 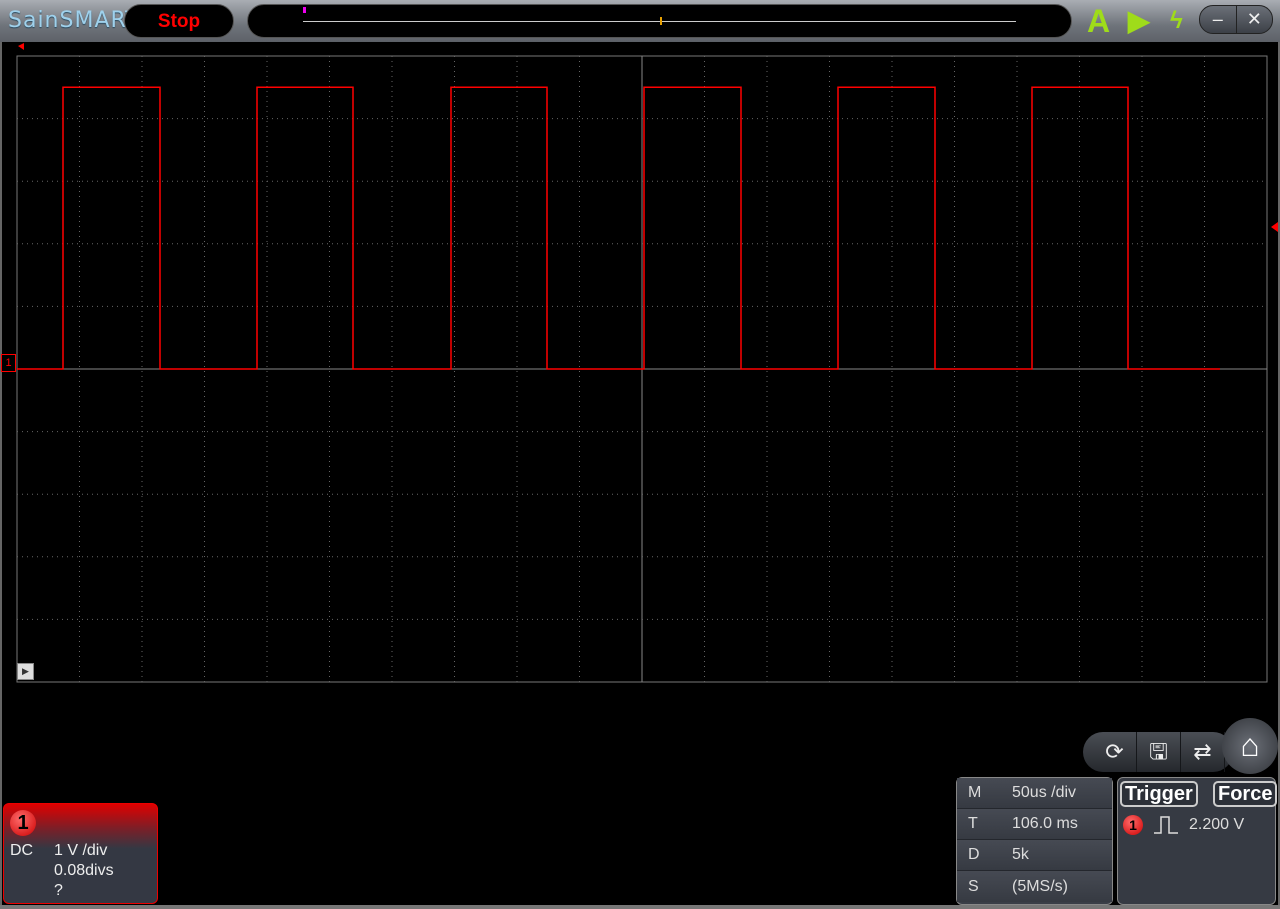 What do you see at coordinates (1045, 823) in the screenshot?
I see `trigger-time-value: 106.0 ms` at bounding box center [1045, 823].